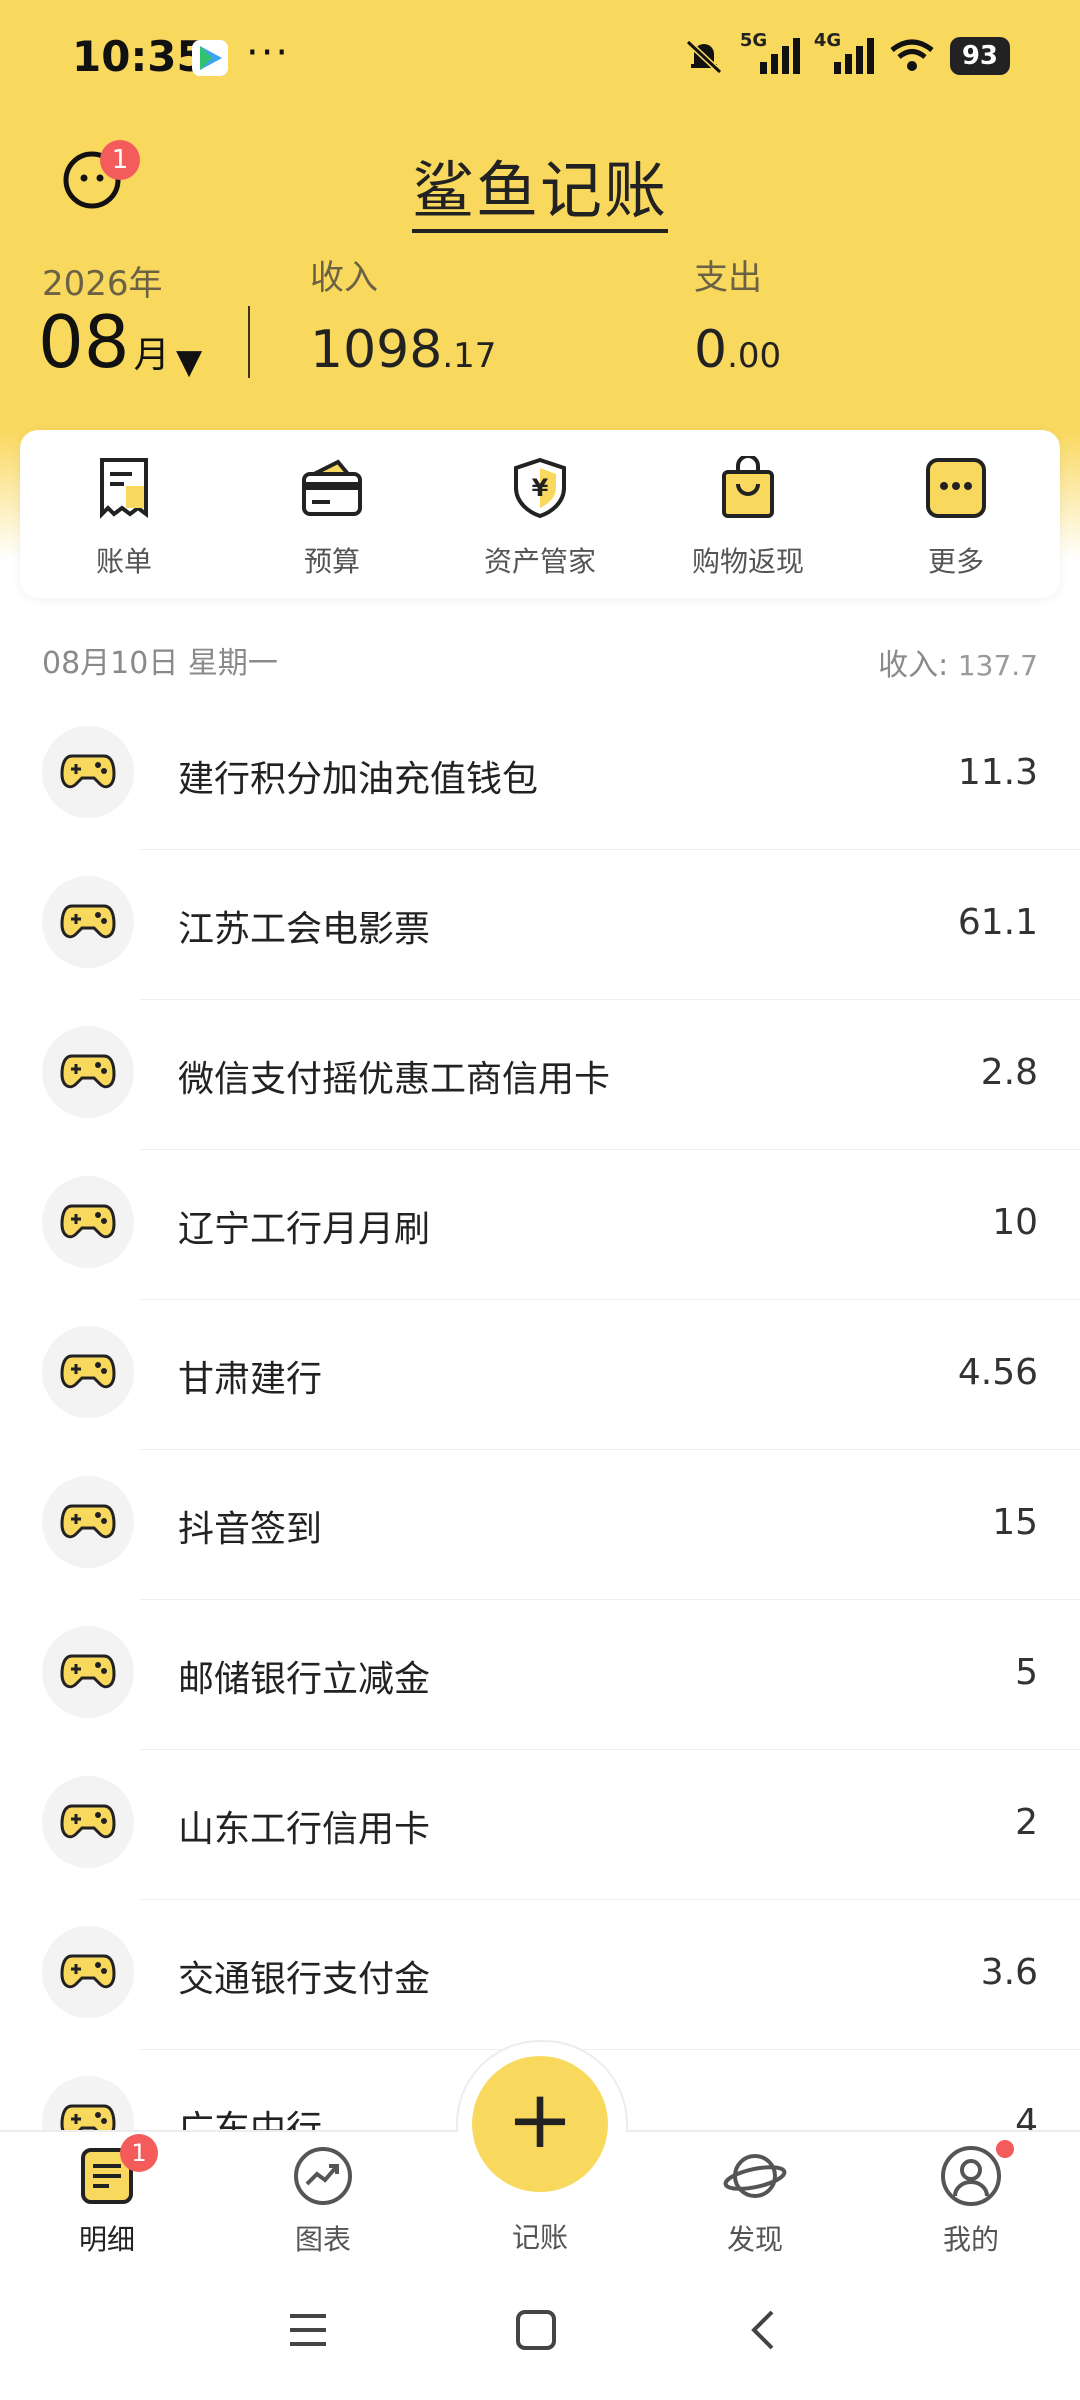  Describe the element at coordinates (956, 488) in the screenshot. I see `more-icon` at that location.